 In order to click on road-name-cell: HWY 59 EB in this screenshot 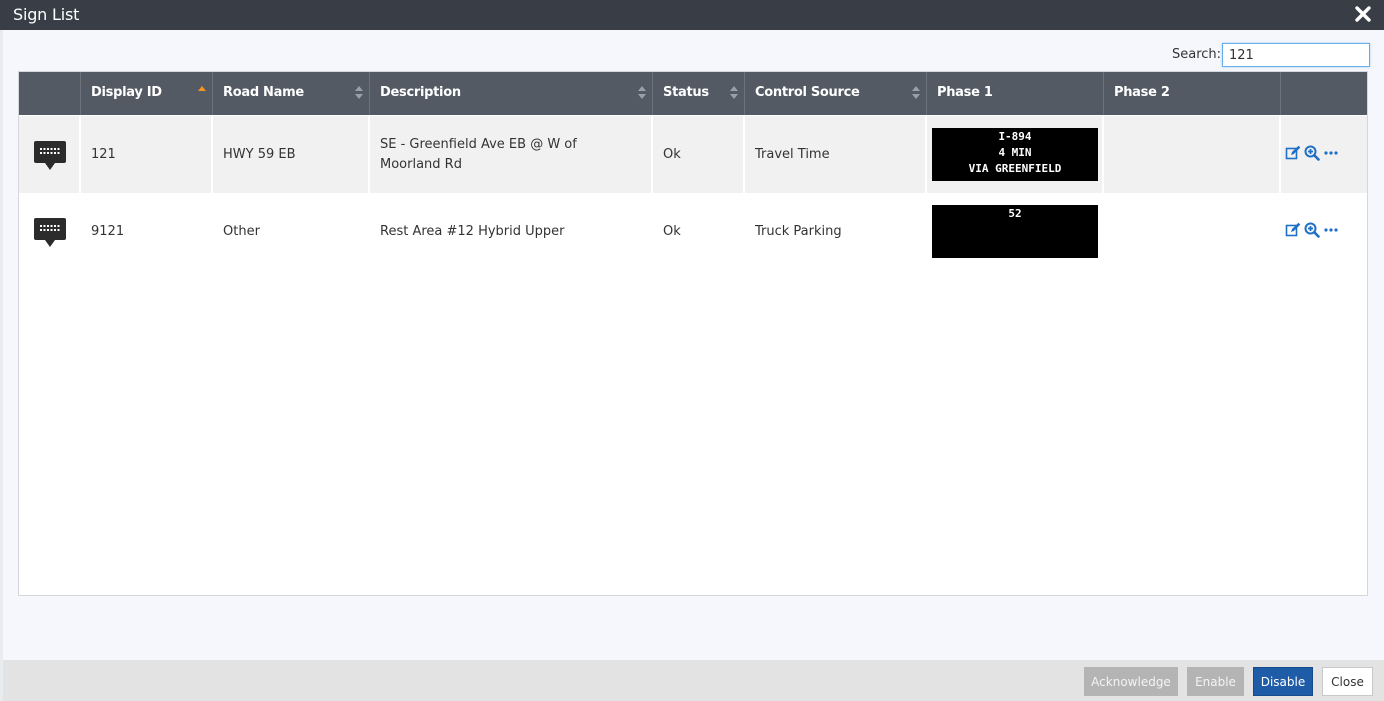, I will do `click(291, 154)`.